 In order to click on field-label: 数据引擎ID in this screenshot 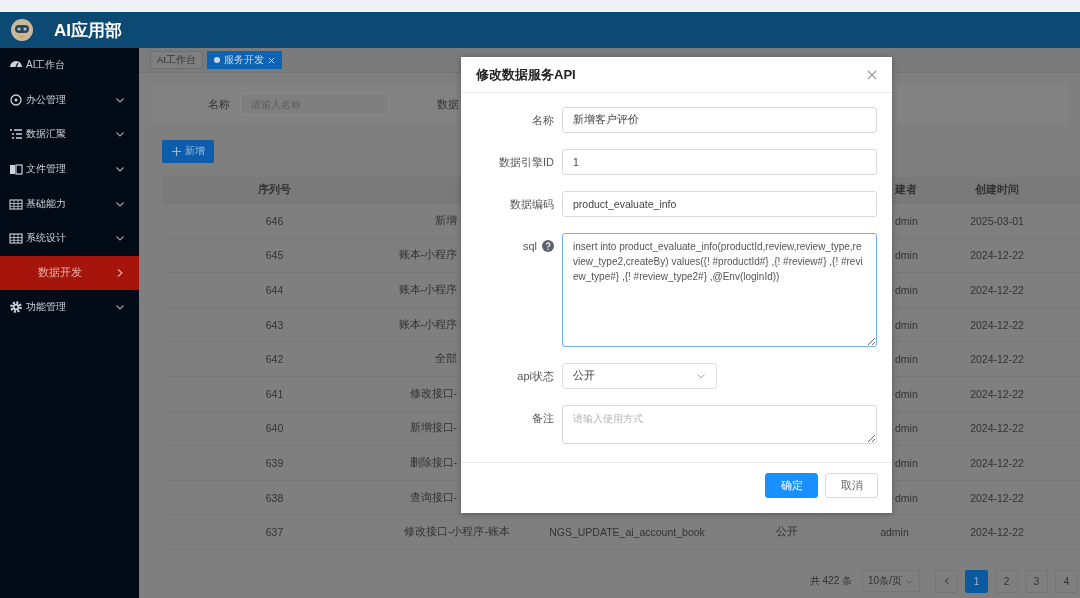, I will do `click(526, 162)`.